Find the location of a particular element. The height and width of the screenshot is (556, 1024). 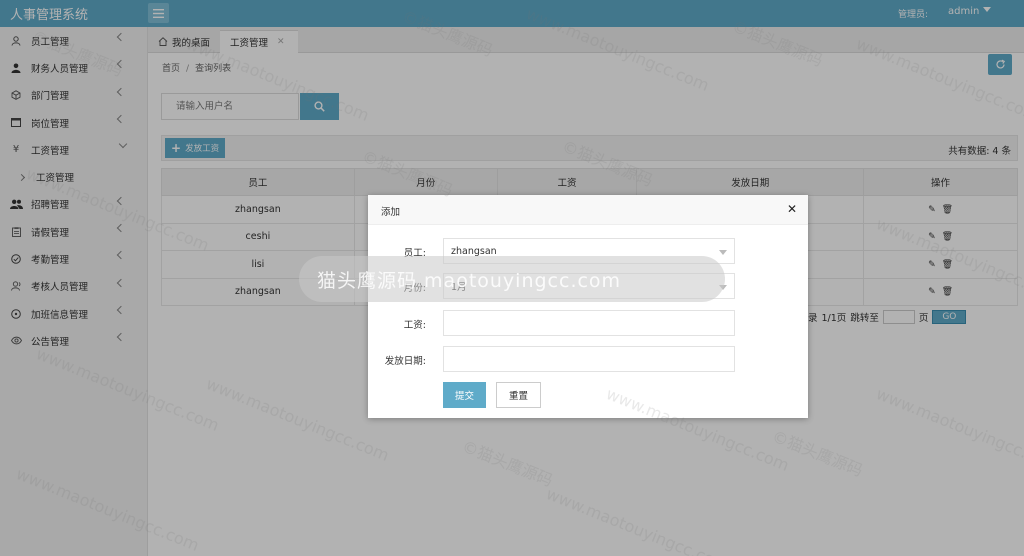

form-row-month: 月份: 1月 is located at coordinates (588, 286).